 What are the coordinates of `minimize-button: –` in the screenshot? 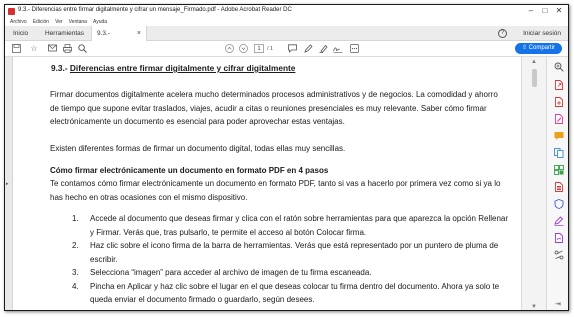 It's located at (531, 11).